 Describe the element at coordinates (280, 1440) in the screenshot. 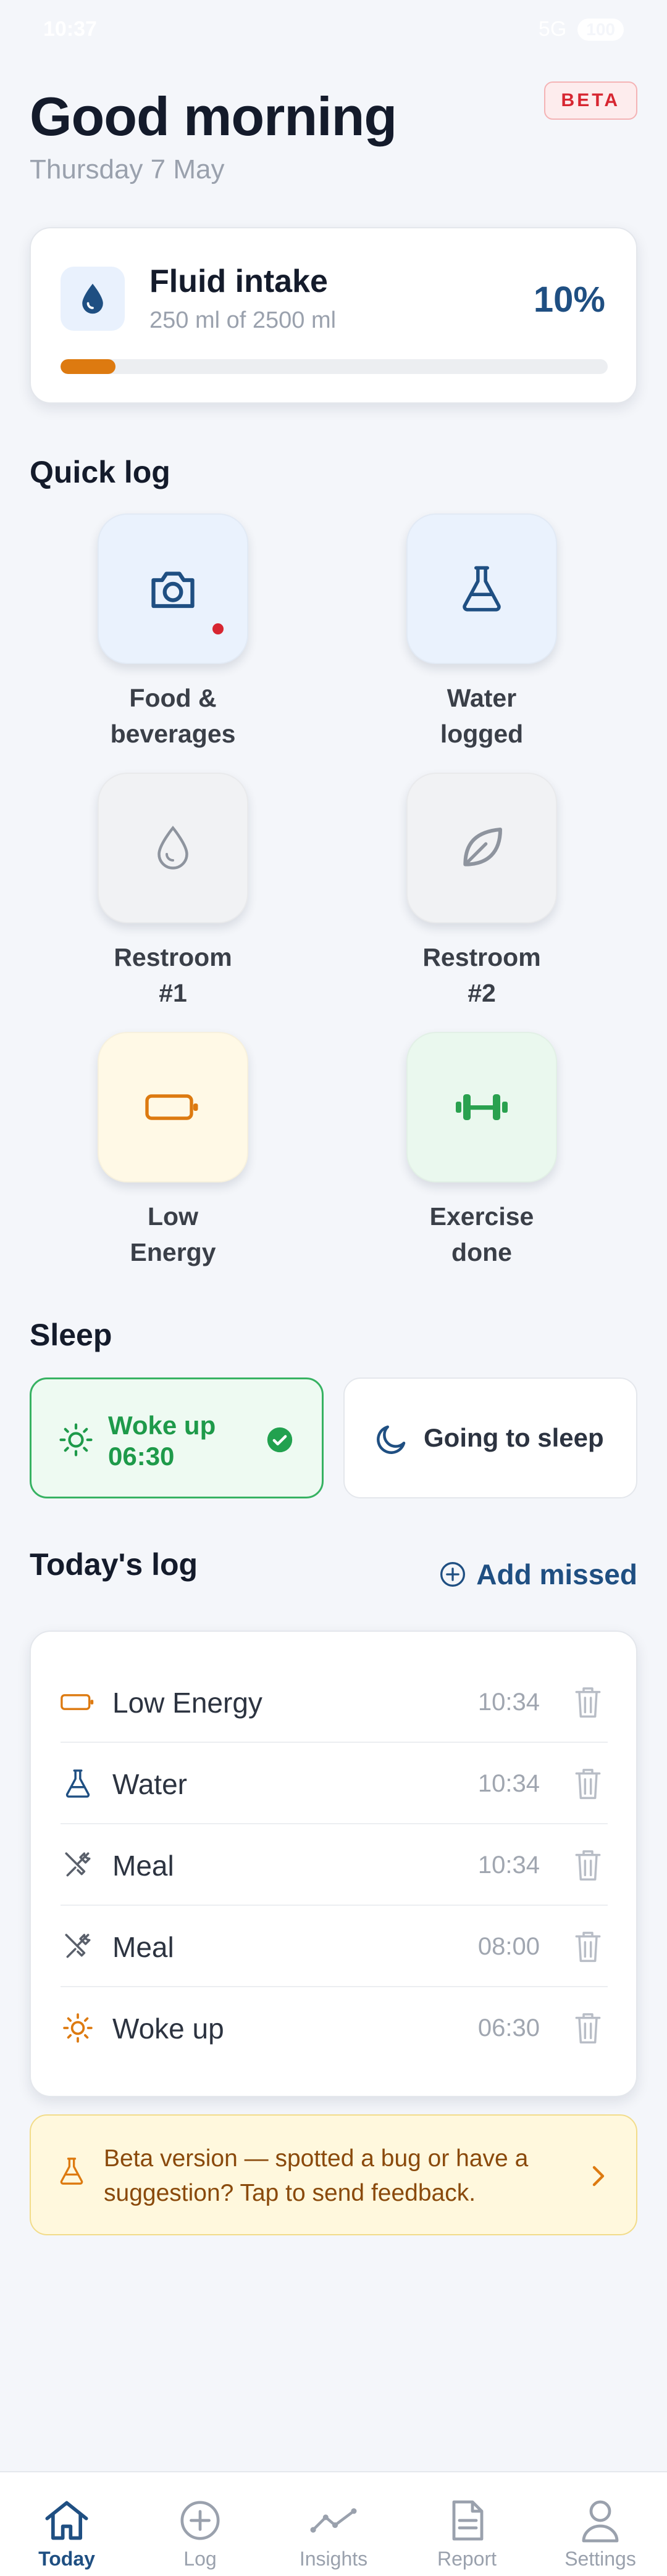

I see `check-circle-icon` at that location.